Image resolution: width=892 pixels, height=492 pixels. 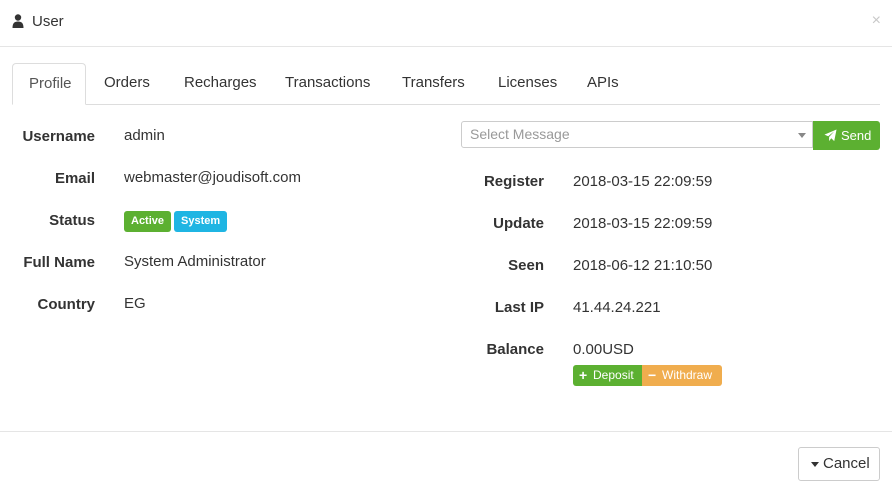 What do you see at coordinates (48, 21) in the screenshot?
I see `modal-title: User` at bounding box center [48, 21].